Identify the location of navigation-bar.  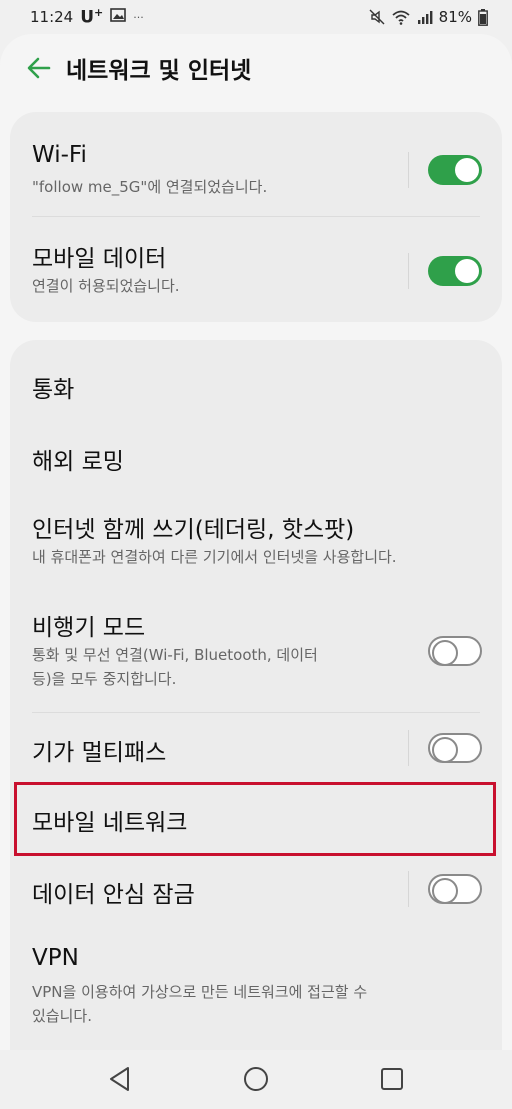
(256, 1079).